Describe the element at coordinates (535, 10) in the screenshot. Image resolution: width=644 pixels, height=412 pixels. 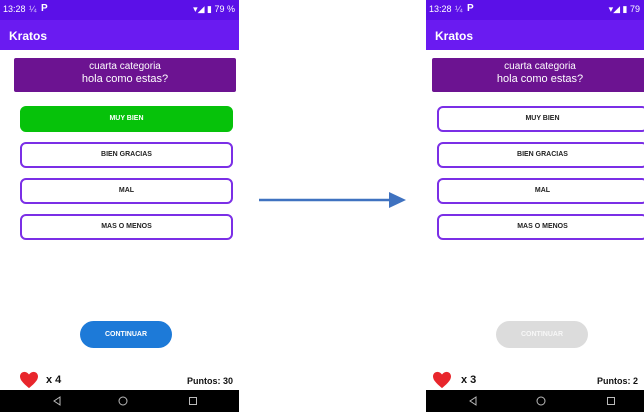
I see `status-bar: 13:28 ¼ P ▾◢ ▮ 79` at that location.